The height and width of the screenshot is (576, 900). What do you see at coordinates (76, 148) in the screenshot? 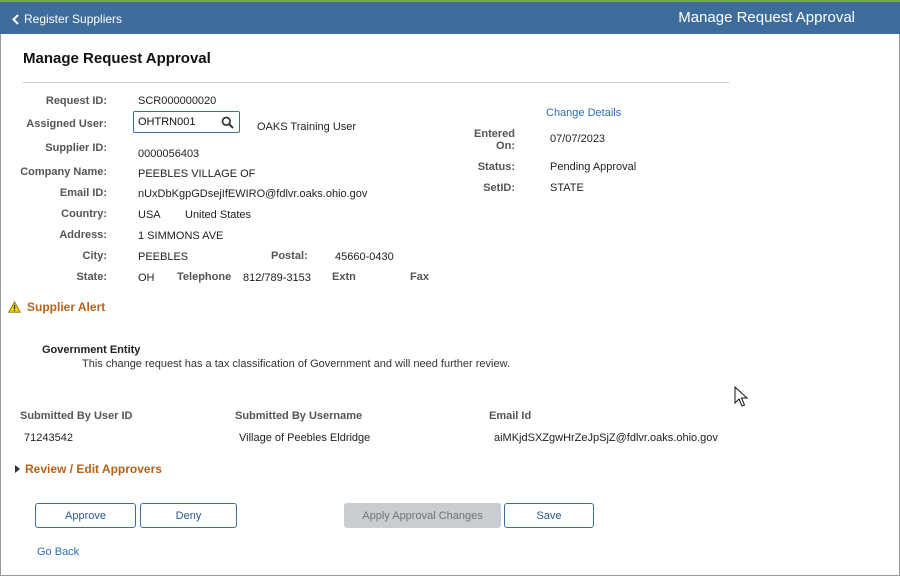
I see `supplier-id-label: Supplier ID:` at bounding box center [76, 148].